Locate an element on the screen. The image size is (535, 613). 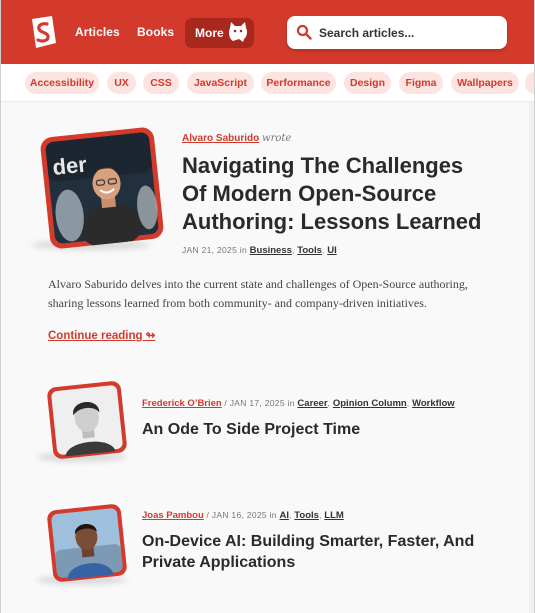
tag-accessibility: Accessibility is located at coordinates (62, 83).